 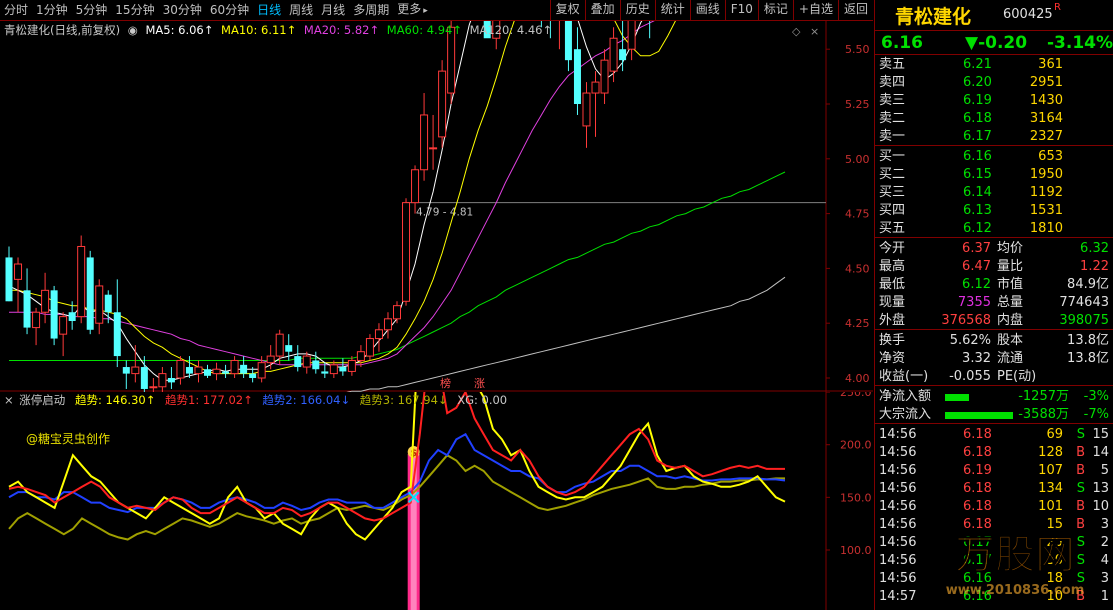 What do you see at coordinates (994, 471) in the screenshot?
I see `tick-row: 14:56 6.19 107 B 5` at bounding box center [994, 471].